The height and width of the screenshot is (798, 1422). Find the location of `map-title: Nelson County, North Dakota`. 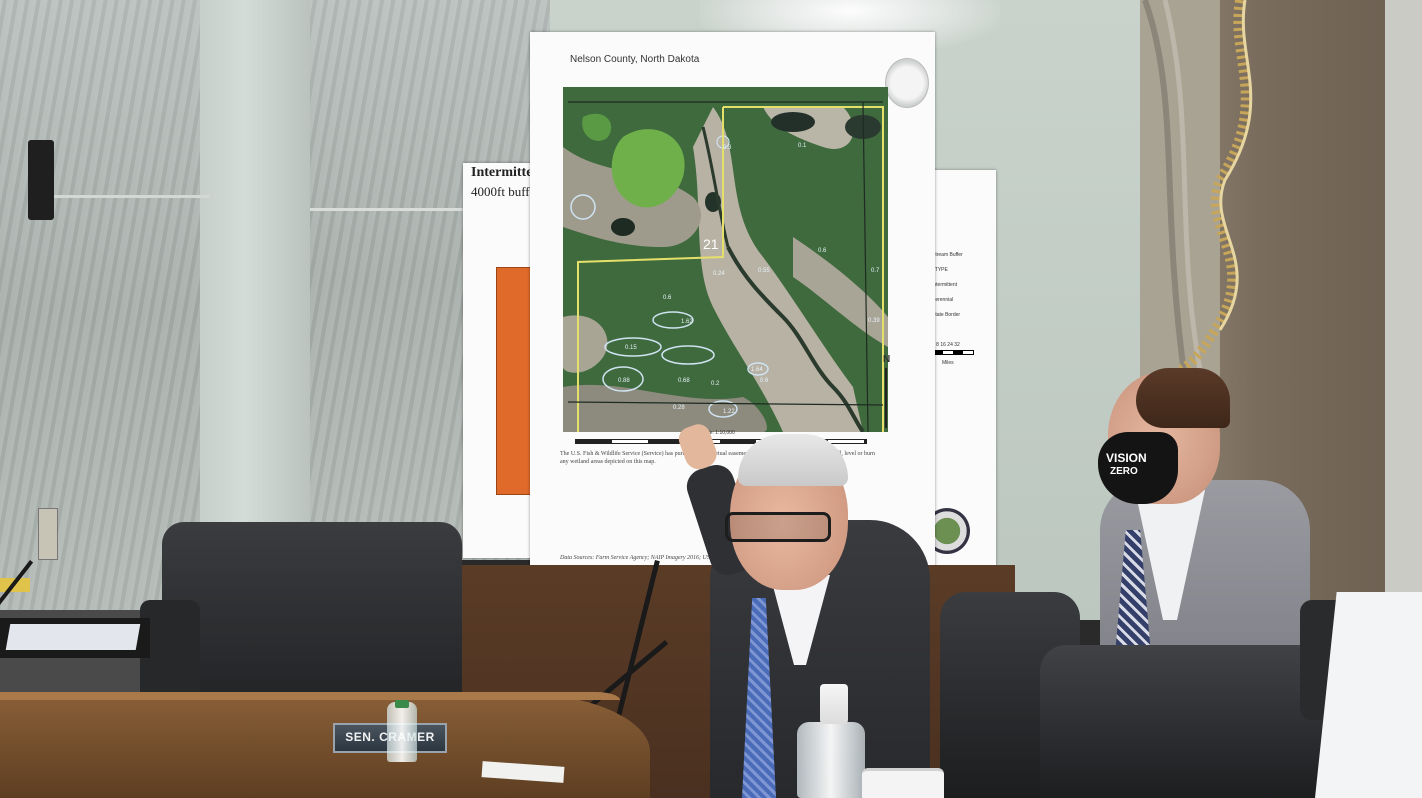

map-title: Nelson County, North Dakota is located at coordinates (635, 59).